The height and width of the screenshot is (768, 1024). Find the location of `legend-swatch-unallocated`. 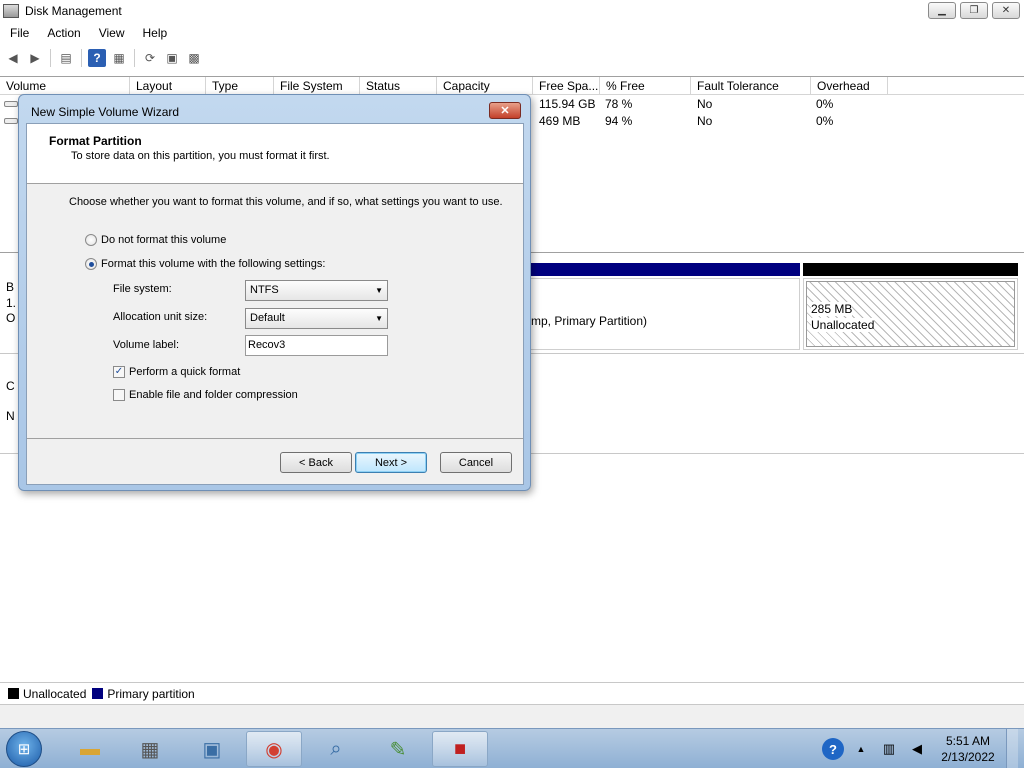

legend-swatch-unallocated is located at coordinates (13, 693).